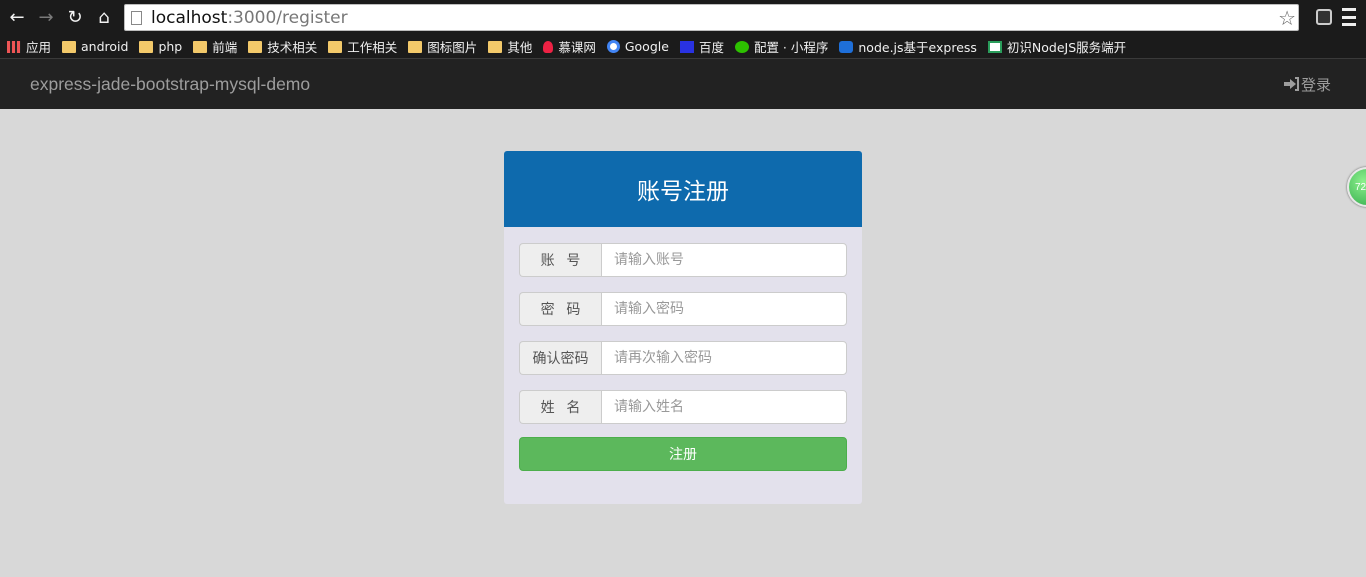 This screenshot has width=1366, height=577. What do you see at coordinates (569, 46) in the screenshot?
I see `bookmark-imooc: 慕课网` at bounding box center [569, 46].